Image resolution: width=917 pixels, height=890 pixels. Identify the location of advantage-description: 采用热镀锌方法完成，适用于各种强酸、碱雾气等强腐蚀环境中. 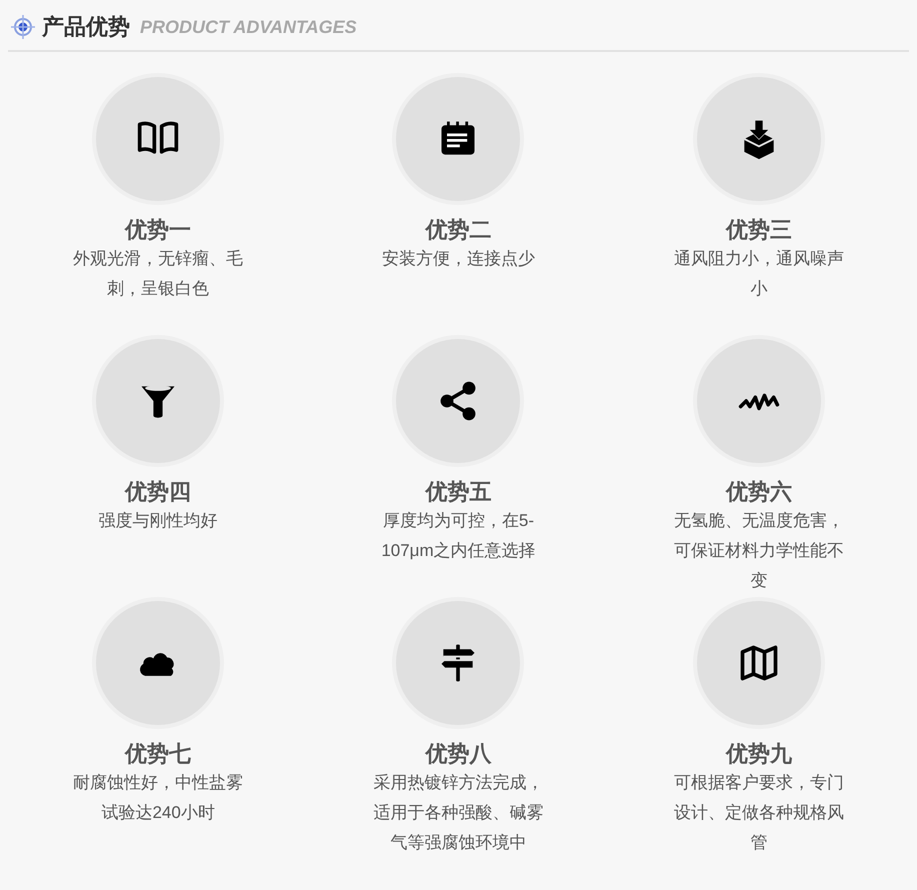
(458, 813).